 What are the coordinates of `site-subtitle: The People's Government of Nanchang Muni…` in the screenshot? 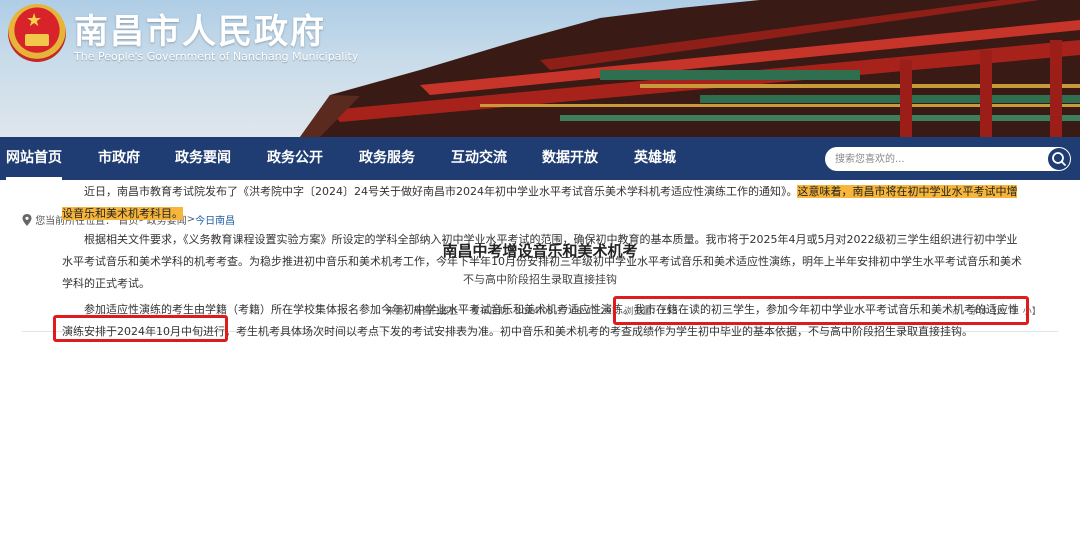 It's located at (216, 56).